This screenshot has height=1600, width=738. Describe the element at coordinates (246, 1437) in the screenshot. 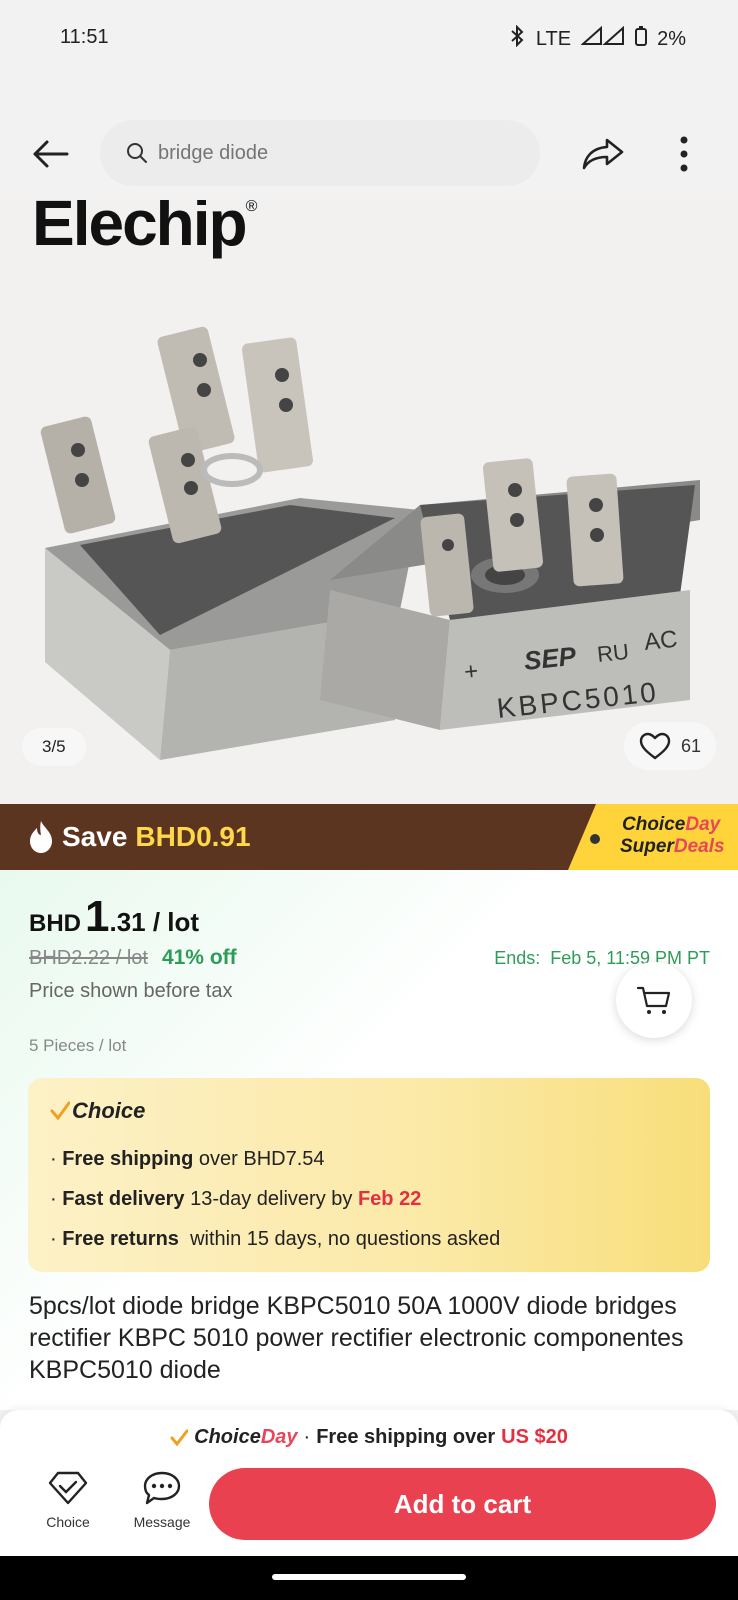

I see `choiceday-logo: ChoiceDay` at that location.